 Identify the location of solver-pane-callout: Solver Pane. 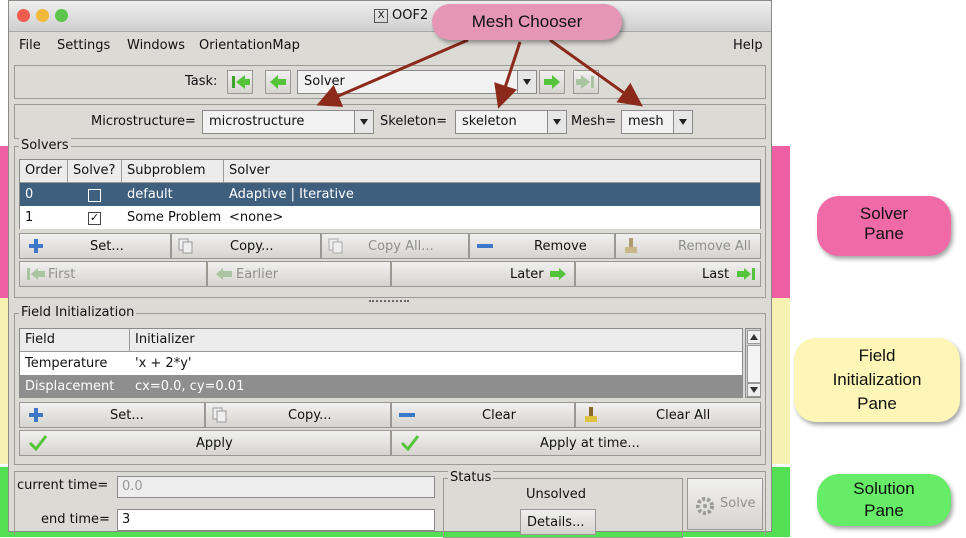
(884, 226).